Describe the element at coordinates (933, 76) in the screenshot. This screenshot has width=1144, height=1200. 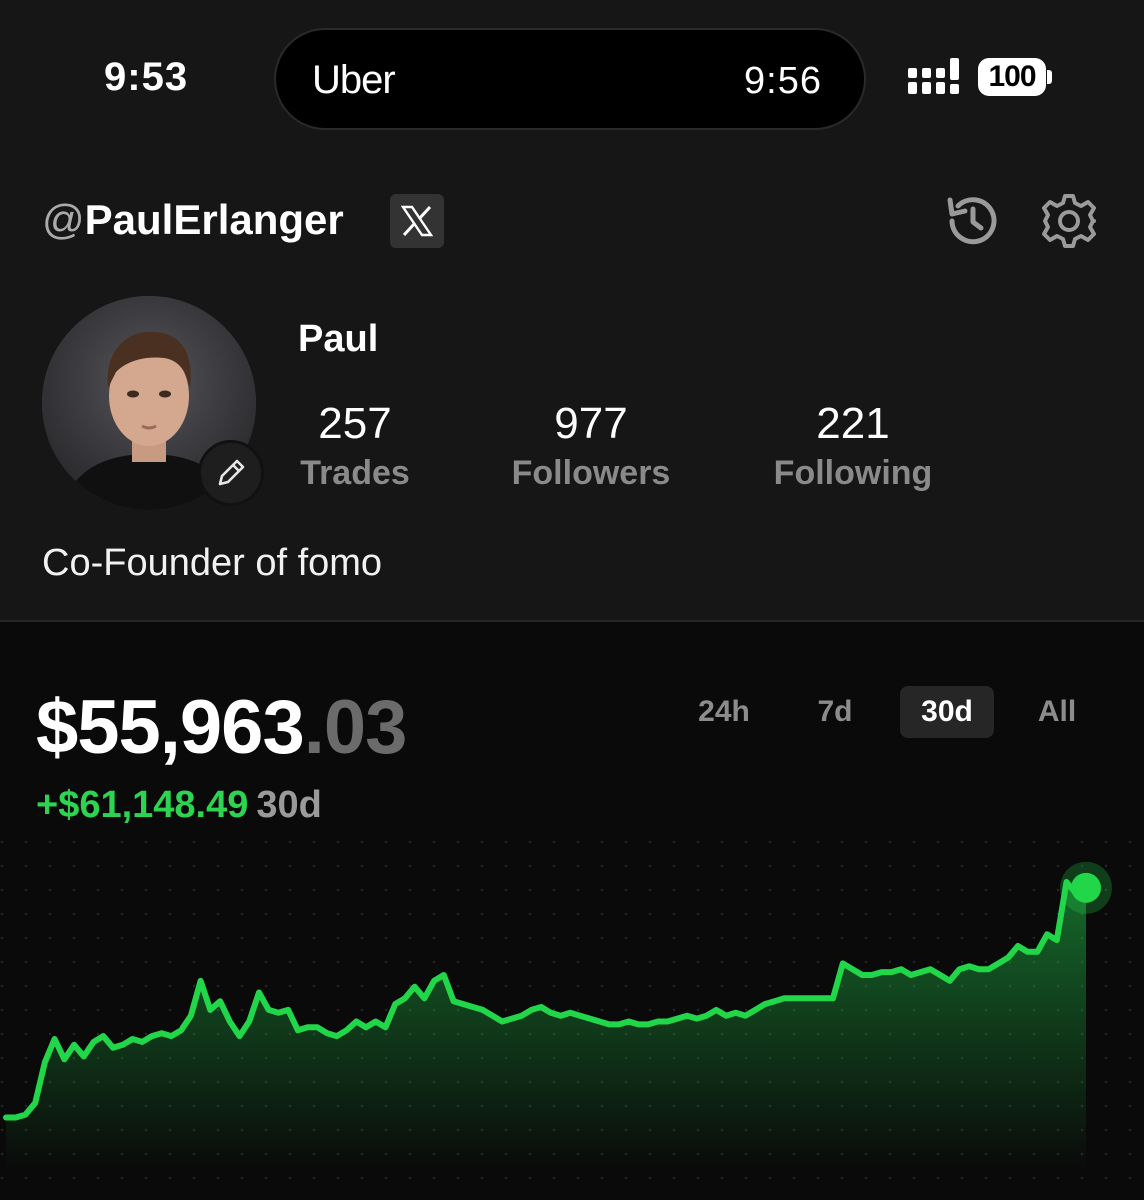
I see `signal-icon` at that location.